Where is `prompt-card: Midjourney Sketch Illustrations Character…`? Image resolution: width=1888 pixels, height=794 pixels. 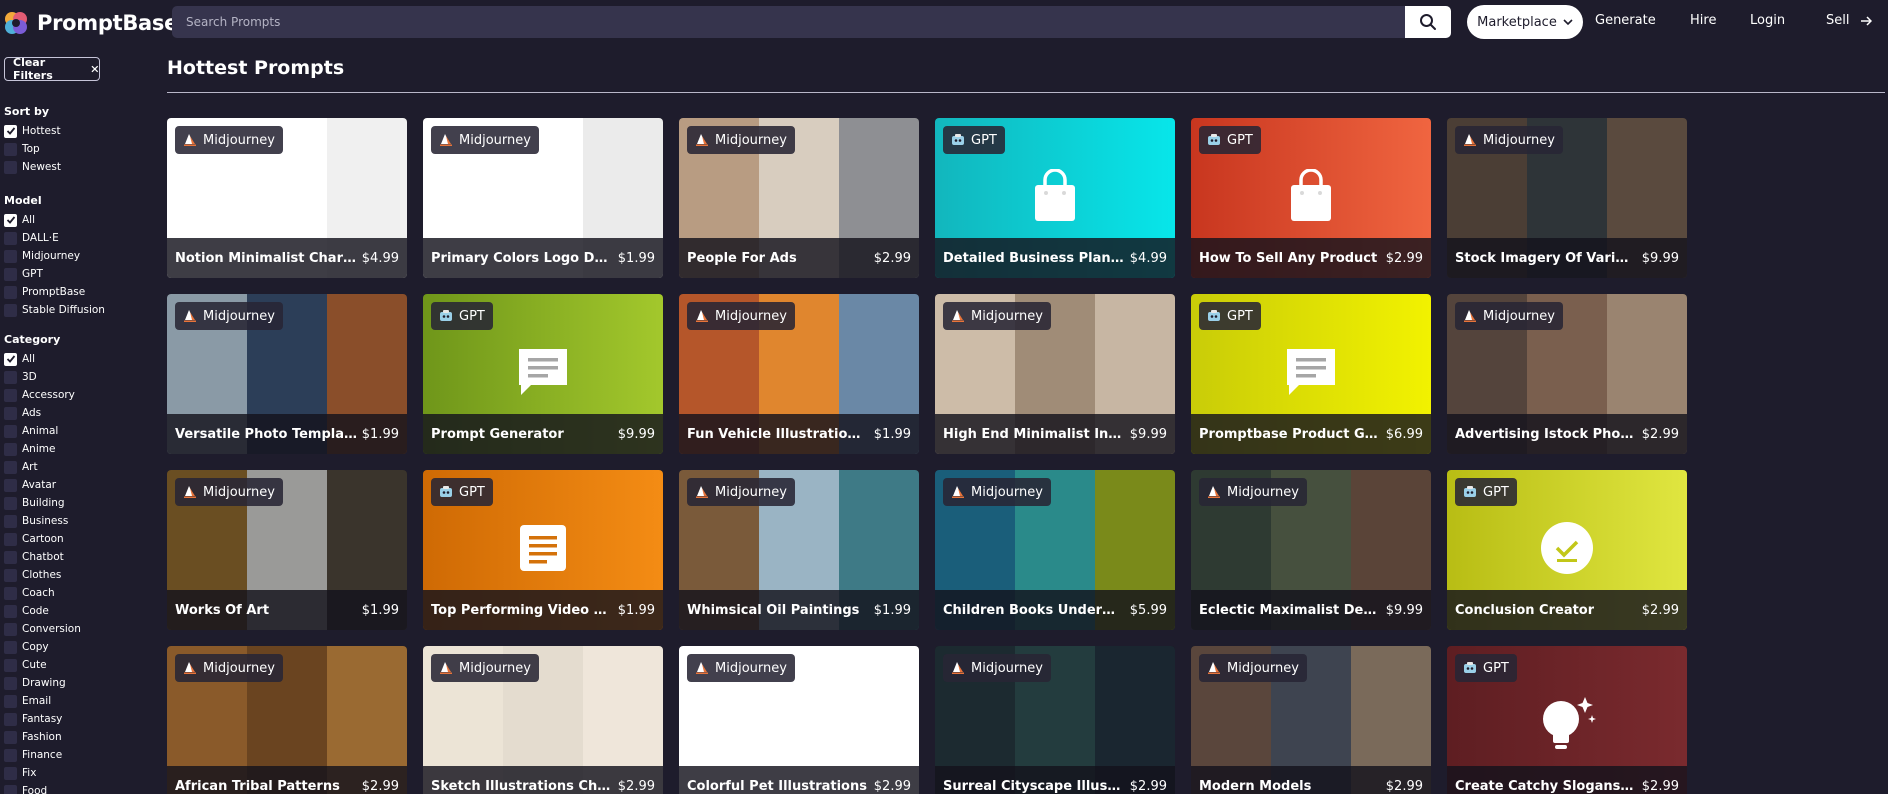 prompt-card: Midjourney Sketch Illustrations Character… is located at coordinates (543, 720).